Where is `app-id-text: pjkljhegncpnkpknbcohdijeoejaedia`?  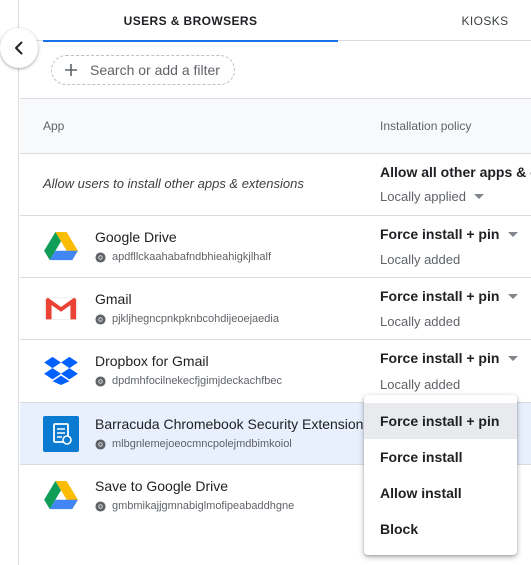
app-id-text: pjkljhegncpnkpknbcohdijeoejaedia is located at coordinates (195, 319).